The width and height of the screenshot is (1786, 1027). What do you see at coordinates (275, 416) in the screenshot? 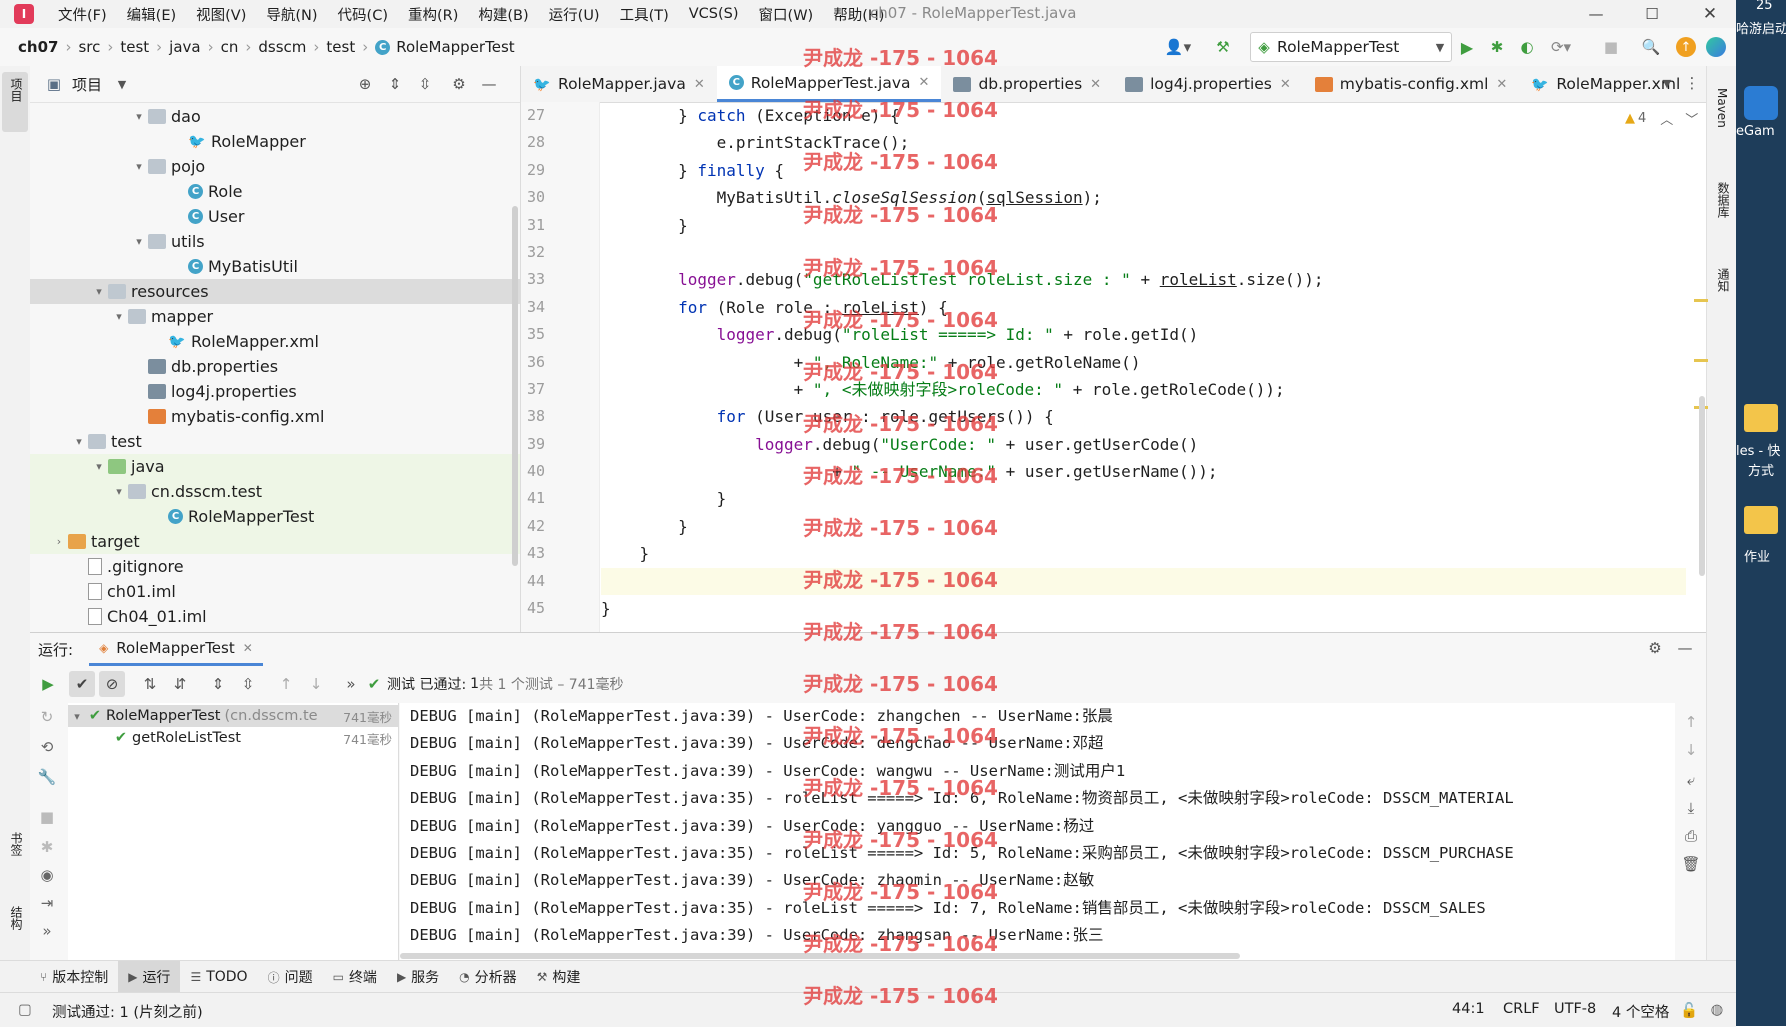
I see `project-tree-item: mybatis-config.xml` at bounding box center [275, 416].